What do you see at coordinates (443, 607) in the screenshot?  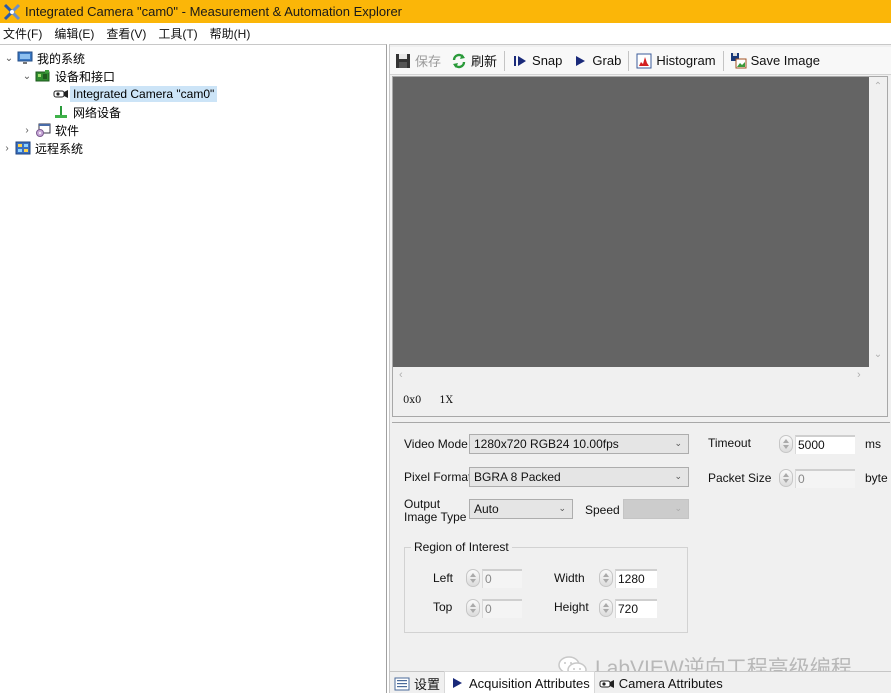 I see `roi-top-label: Top` at bounding box center [443, 607].